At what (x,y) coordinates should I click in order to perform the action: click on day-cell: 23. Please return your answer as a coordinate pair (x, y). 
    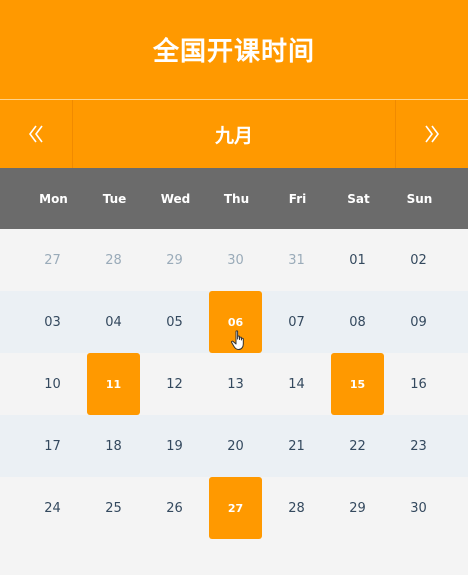
    Looking at the image, I should click on (418, 446).